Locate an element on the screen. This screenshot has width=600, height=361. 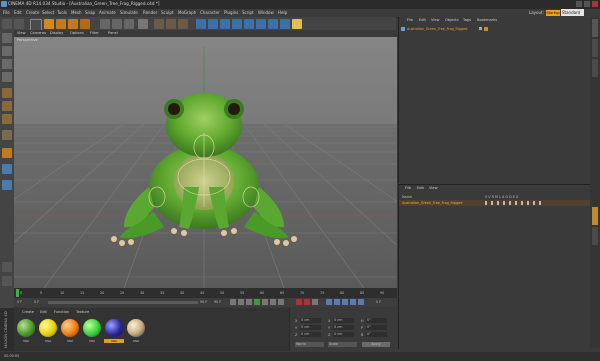
make-editable-icon is located at coordinates (7, 38).